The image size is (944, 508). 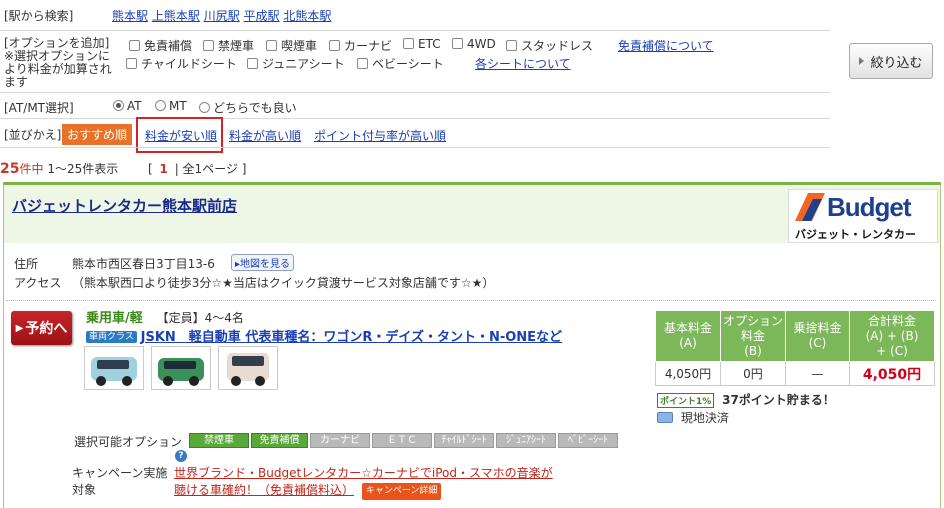 I want to click on option-tag: 免責補償, so click(x=279, y=440).